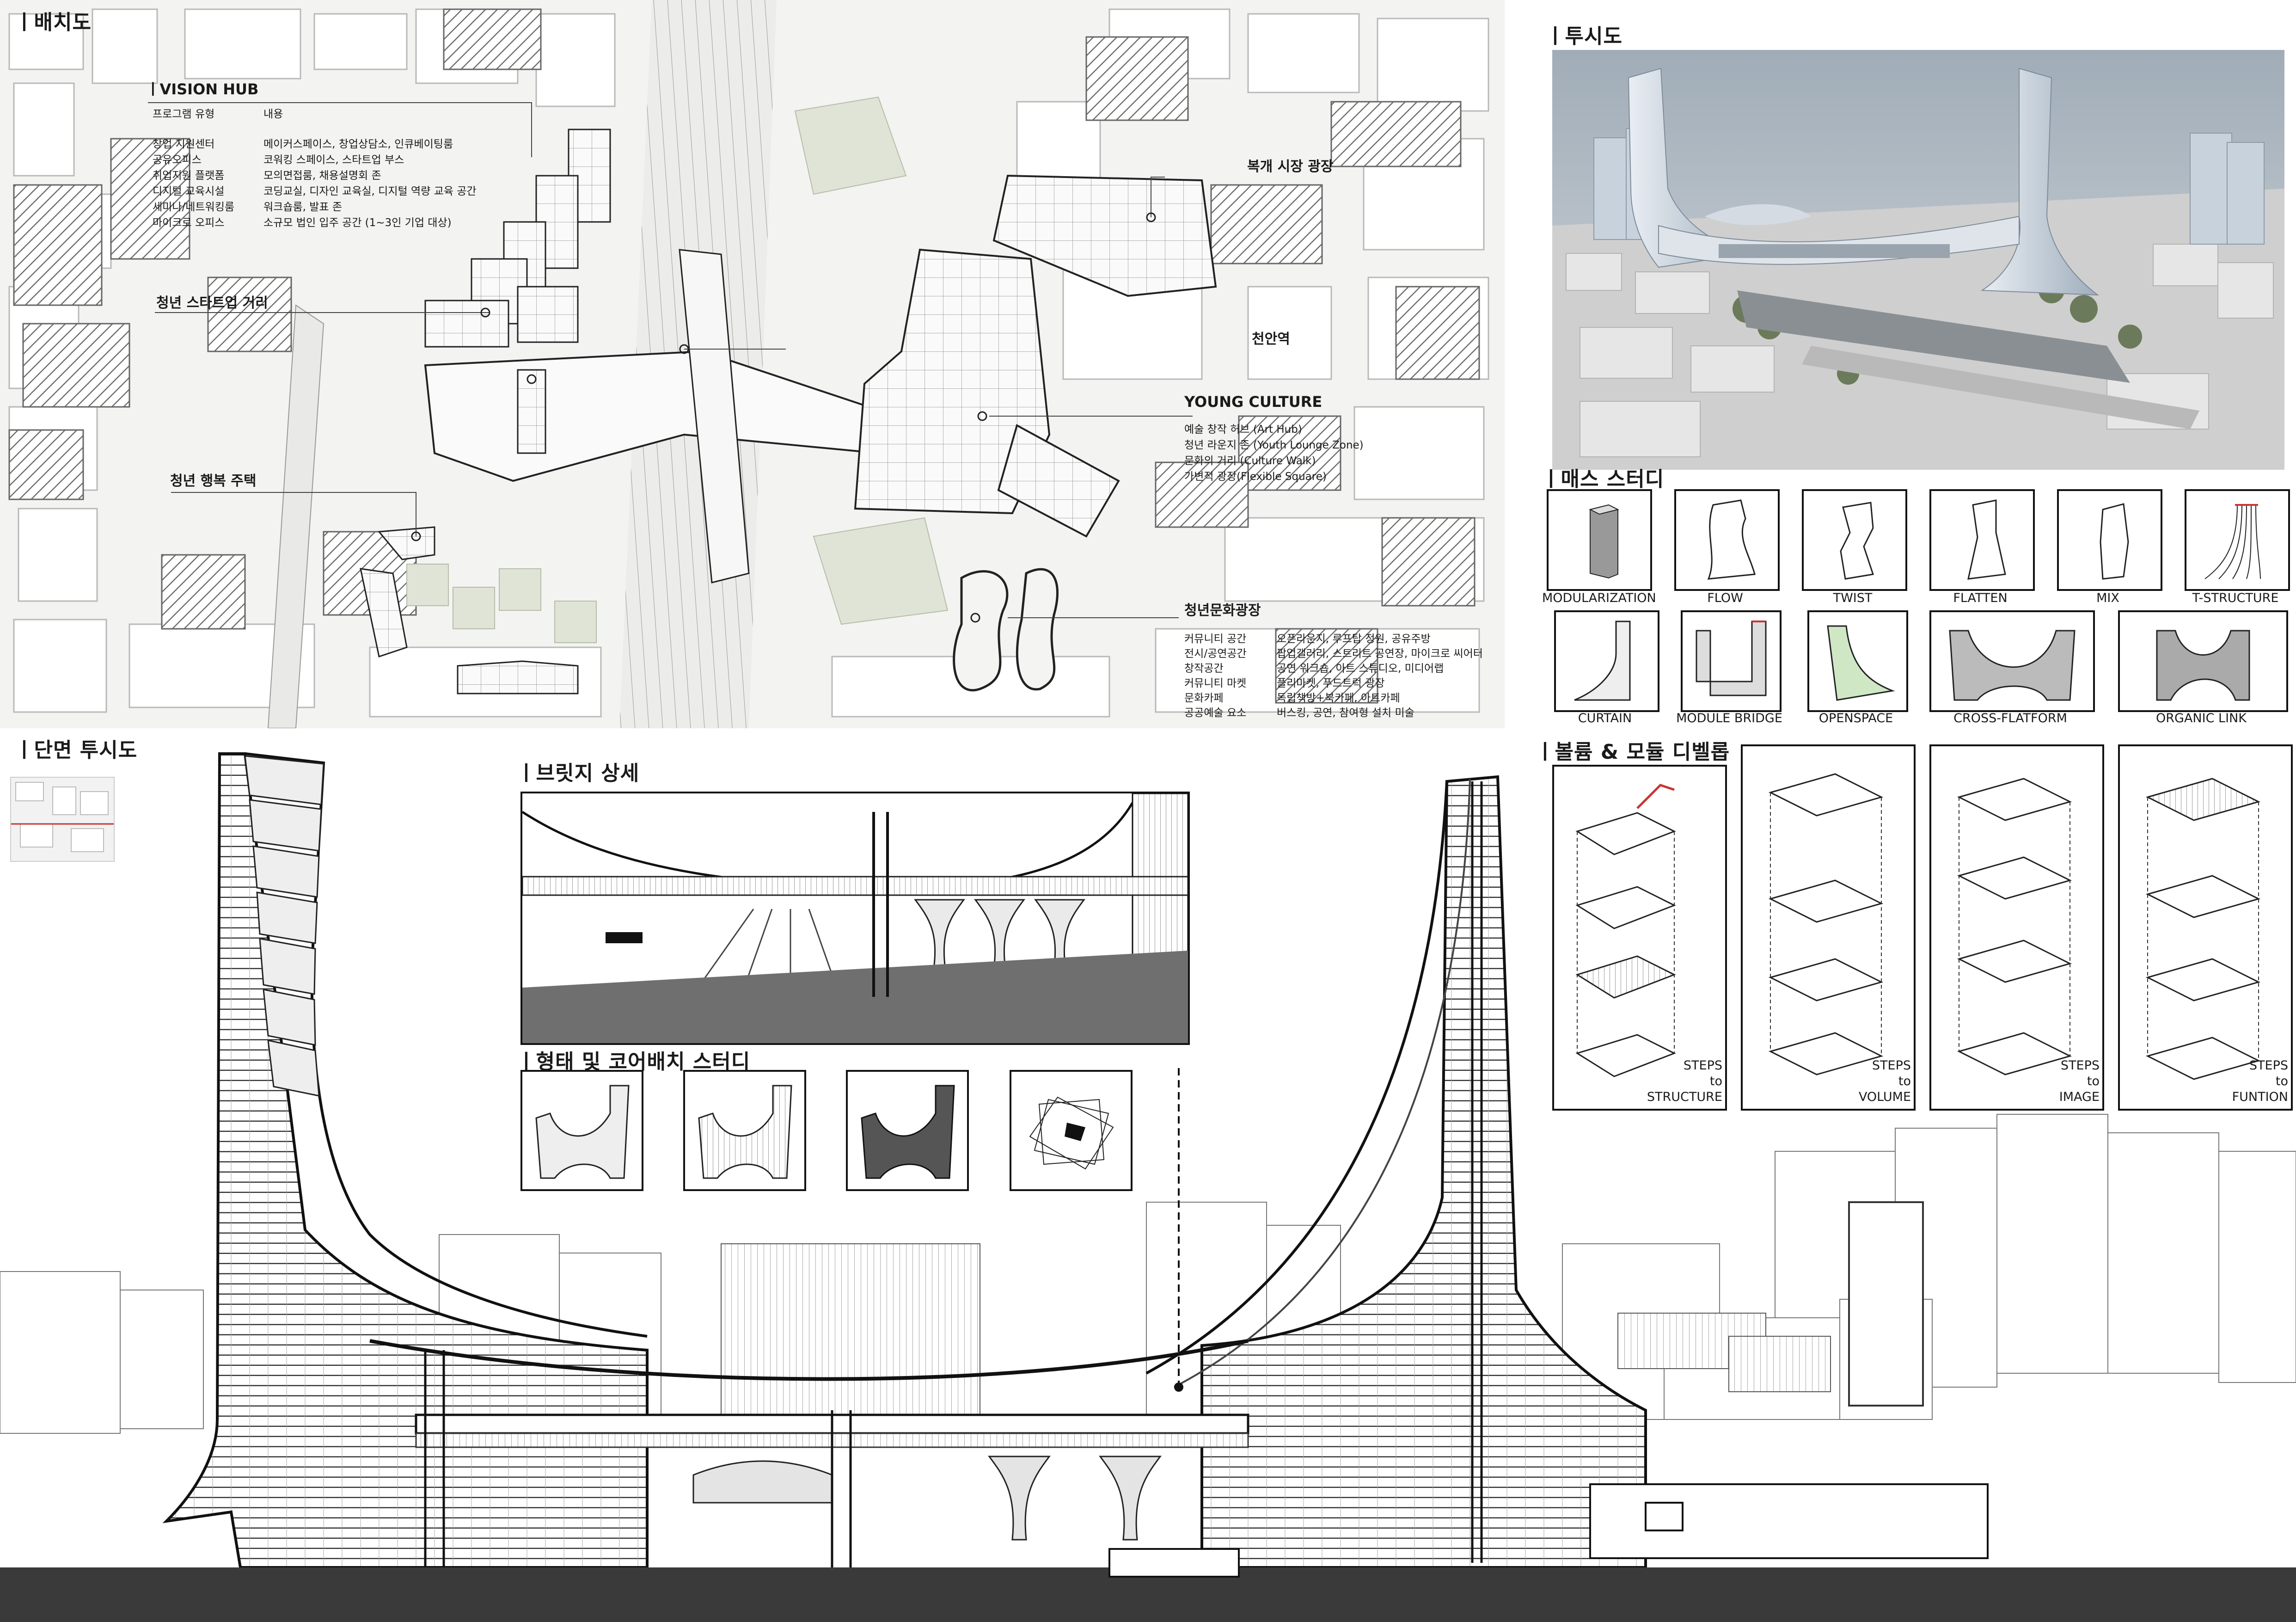  What do you see at coordinates (189, 191) in the screenshot?
I see `vision-hub-row-type: 디지털 교육시설` at bounding box center [189, 191].